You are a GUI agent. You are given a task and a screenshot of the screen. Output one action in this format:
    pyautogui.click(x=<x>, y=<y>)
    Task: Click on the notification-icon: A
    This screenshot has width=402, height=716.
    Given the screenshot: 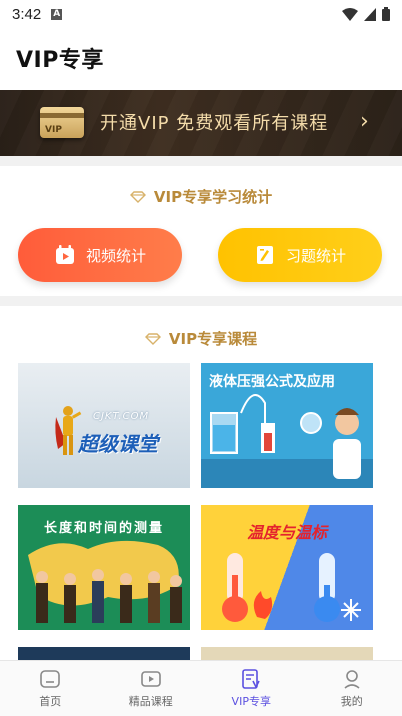 What is the action you would take?
    pyautogui.click(x=57, y=14)
    